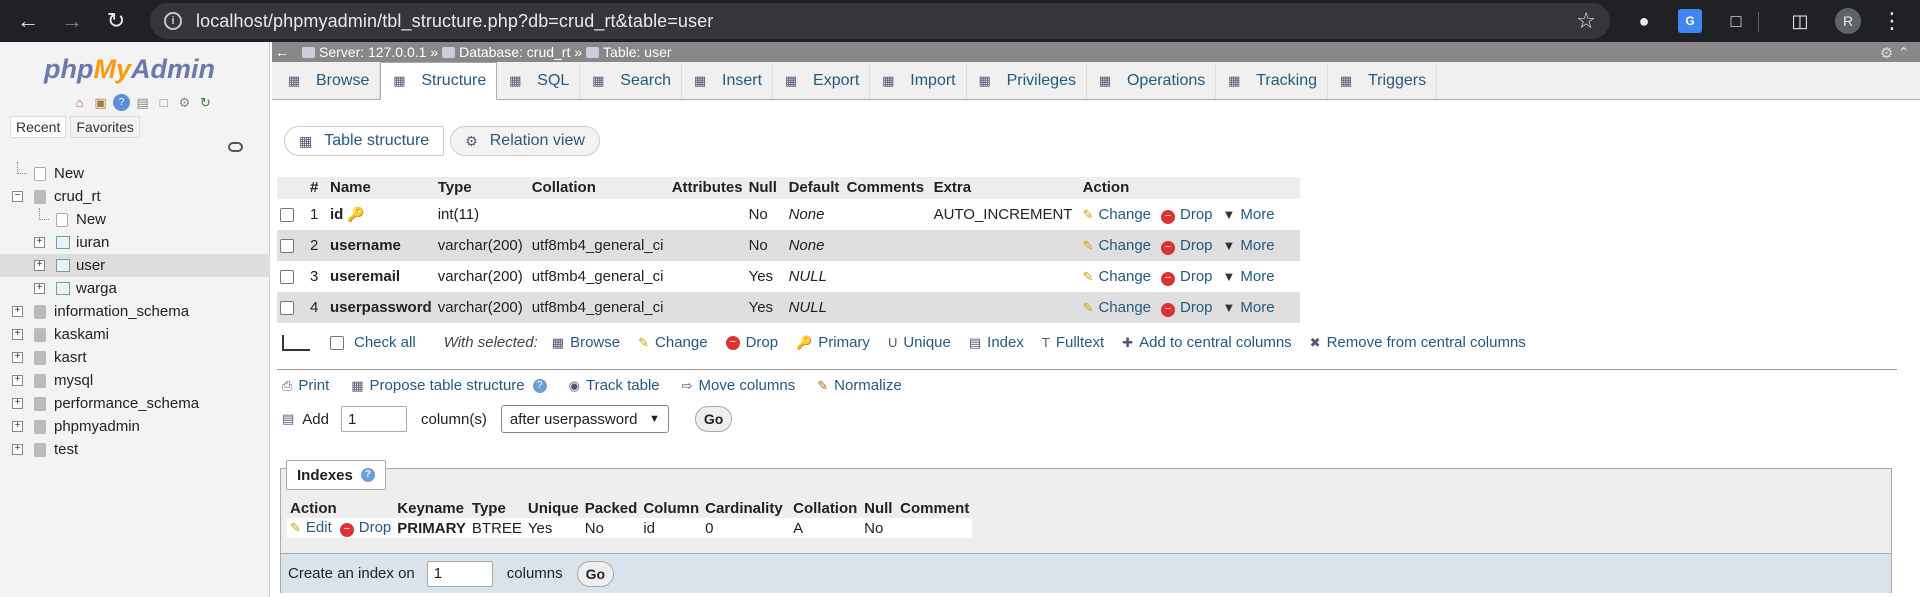  I want to click on tree-item-db: + mysql, so click(135, 380).